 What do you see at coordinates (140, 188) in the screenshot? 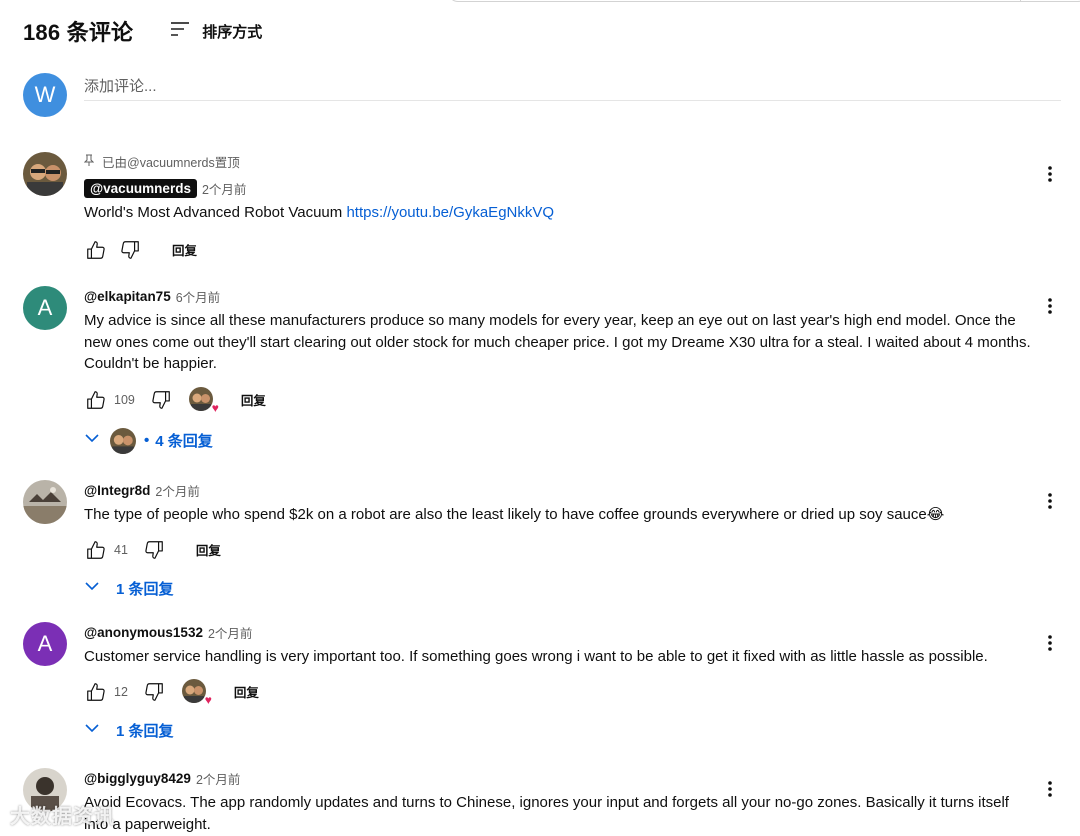
I see `comment-author: @vacuumnerds` at bounding box center [140, 188].